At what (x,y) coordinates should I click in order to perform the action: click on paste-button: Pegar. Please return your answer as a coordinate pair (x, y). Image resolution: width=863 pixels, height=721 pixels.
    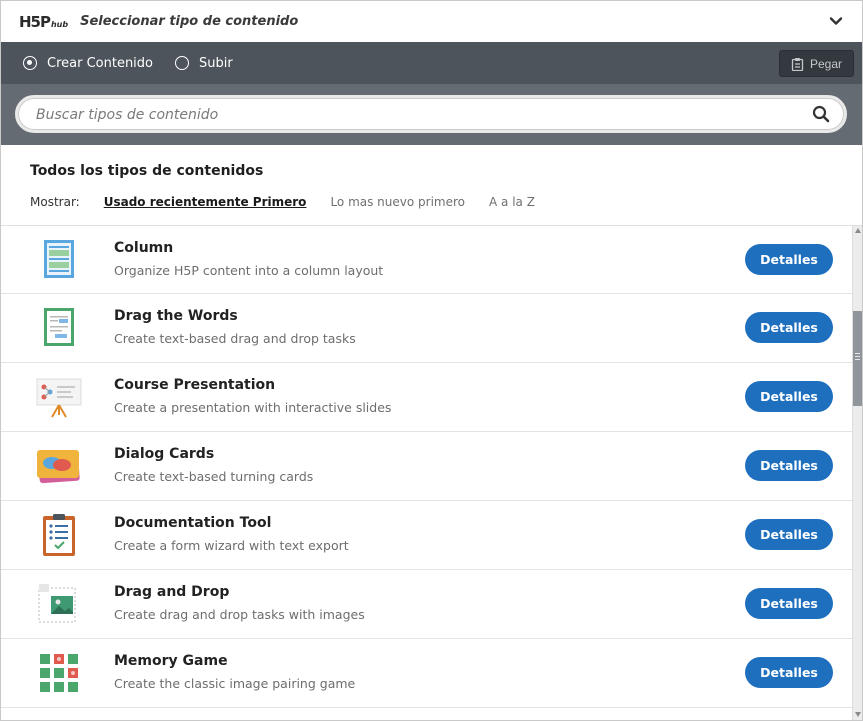
    Looking at the image, I should click on (816, 63).